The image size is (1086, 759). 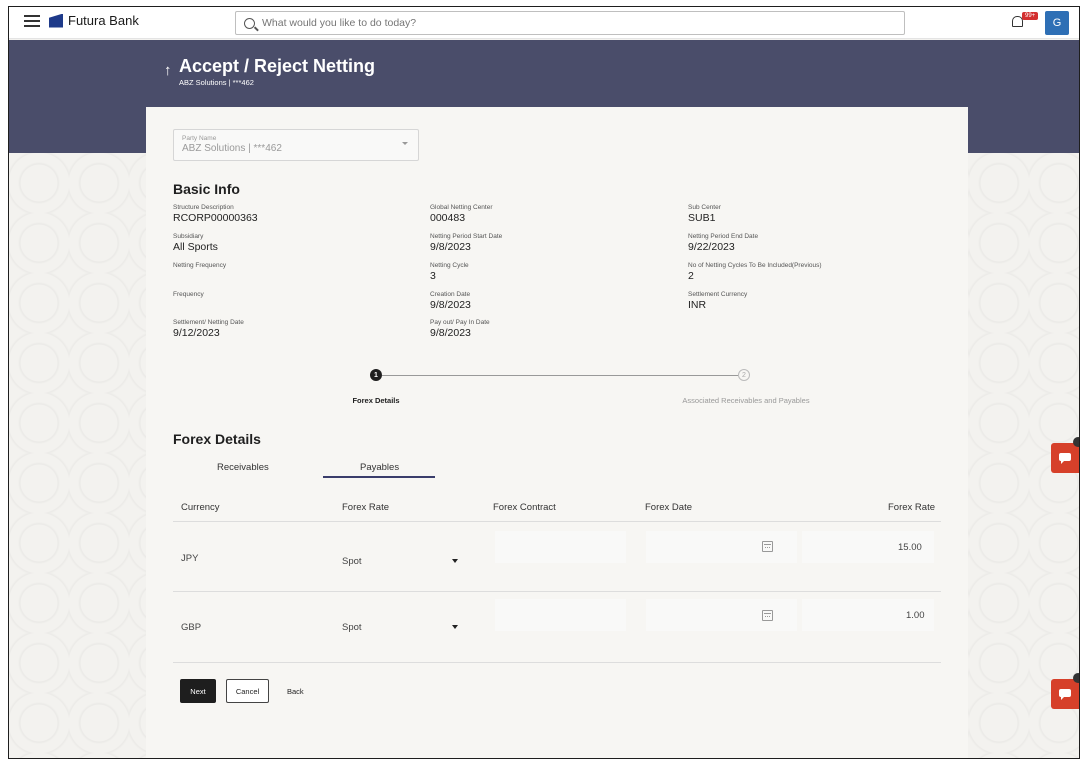 I want to click on bank-logo-icon, so click(x=56, y=20).